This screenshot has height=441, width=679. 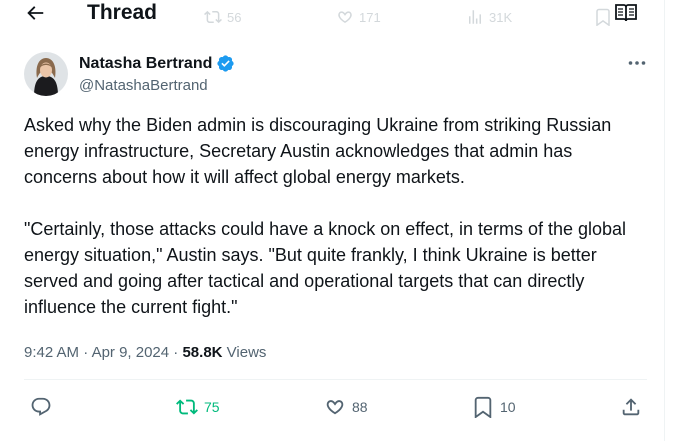 What do you see at coordinates (626, 13) in the screenshot?
I see `reader-mode-icon` at bounding box center [626, 13].